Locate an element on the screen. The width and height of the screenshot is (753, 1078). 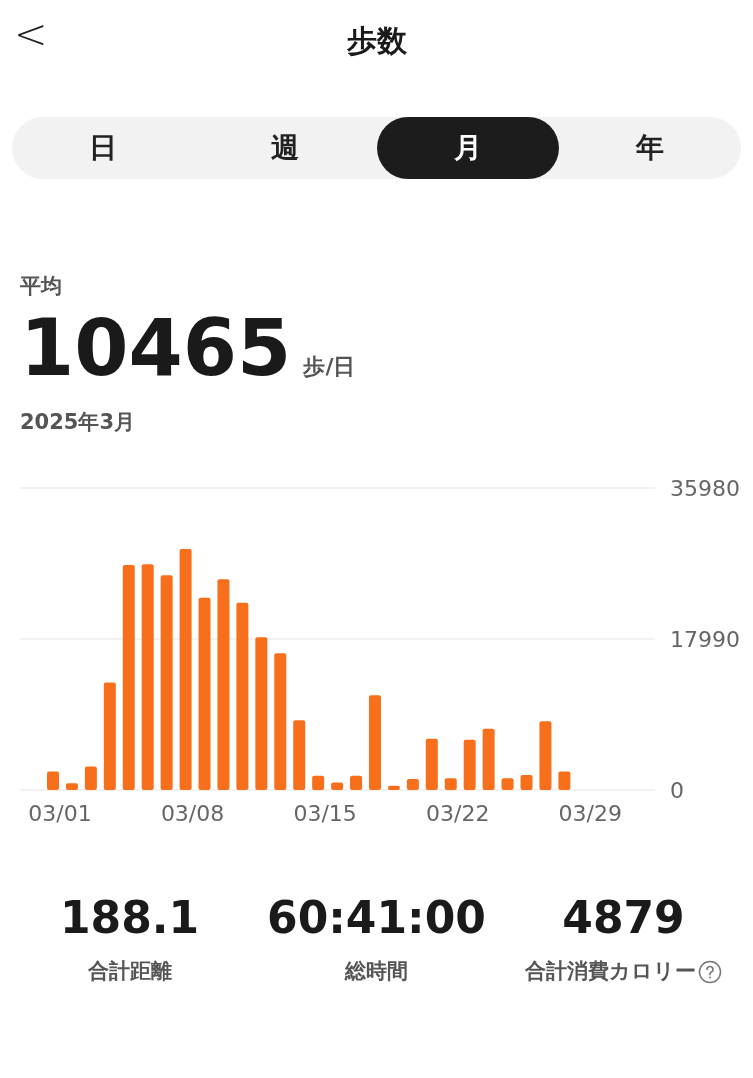
stat-value: 4879 is located at coordinates (623, 918).